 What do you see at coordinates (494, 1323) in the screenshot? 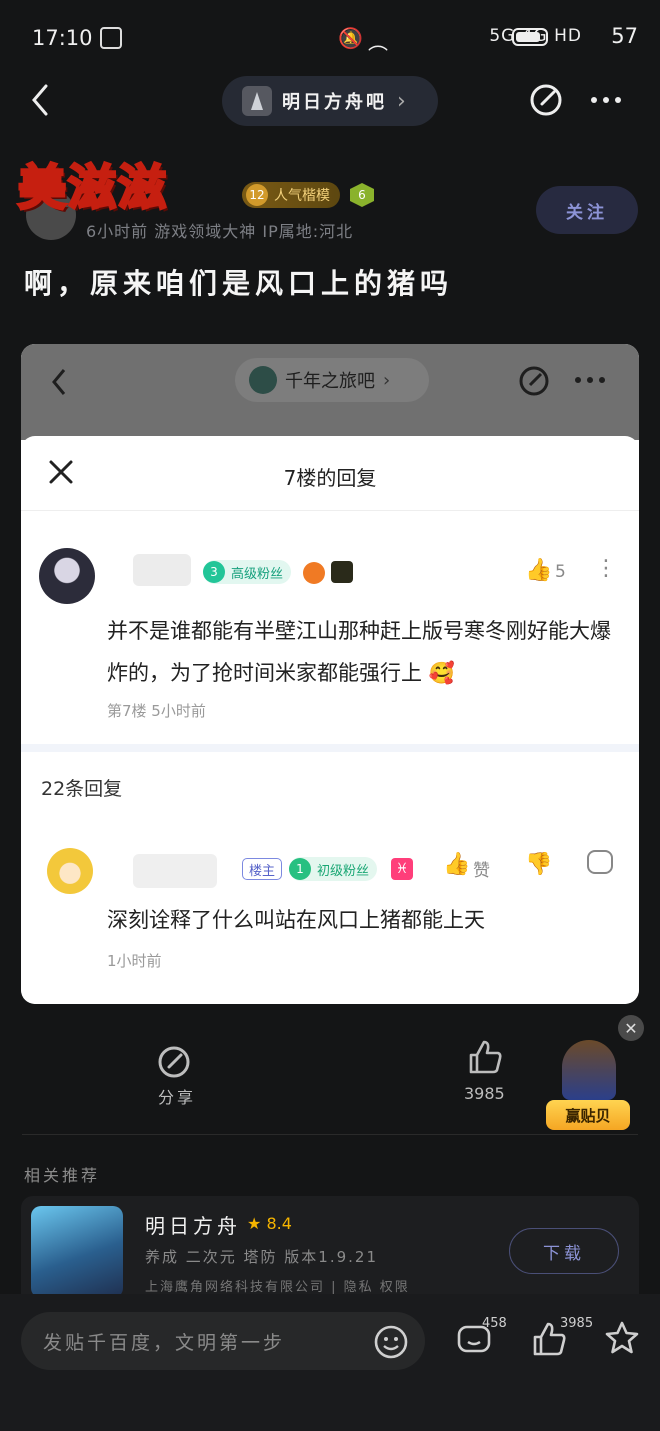
I see `comment-count: 458` at bounding box center [494, 1323].